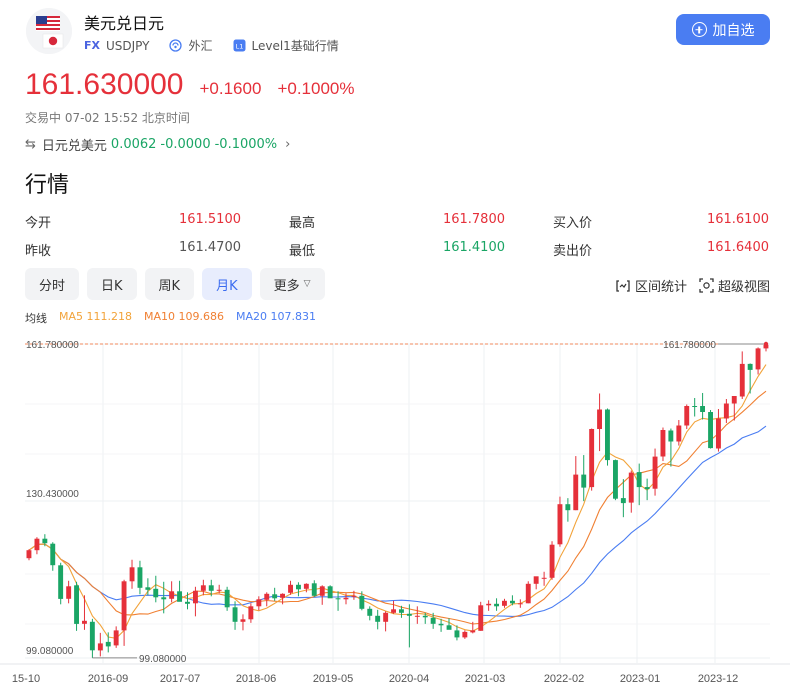 The image size is (790, 690). Describe the element at coordinates (30, 144) in the screenshot. I see `swap-icon: ⇆` at that location.